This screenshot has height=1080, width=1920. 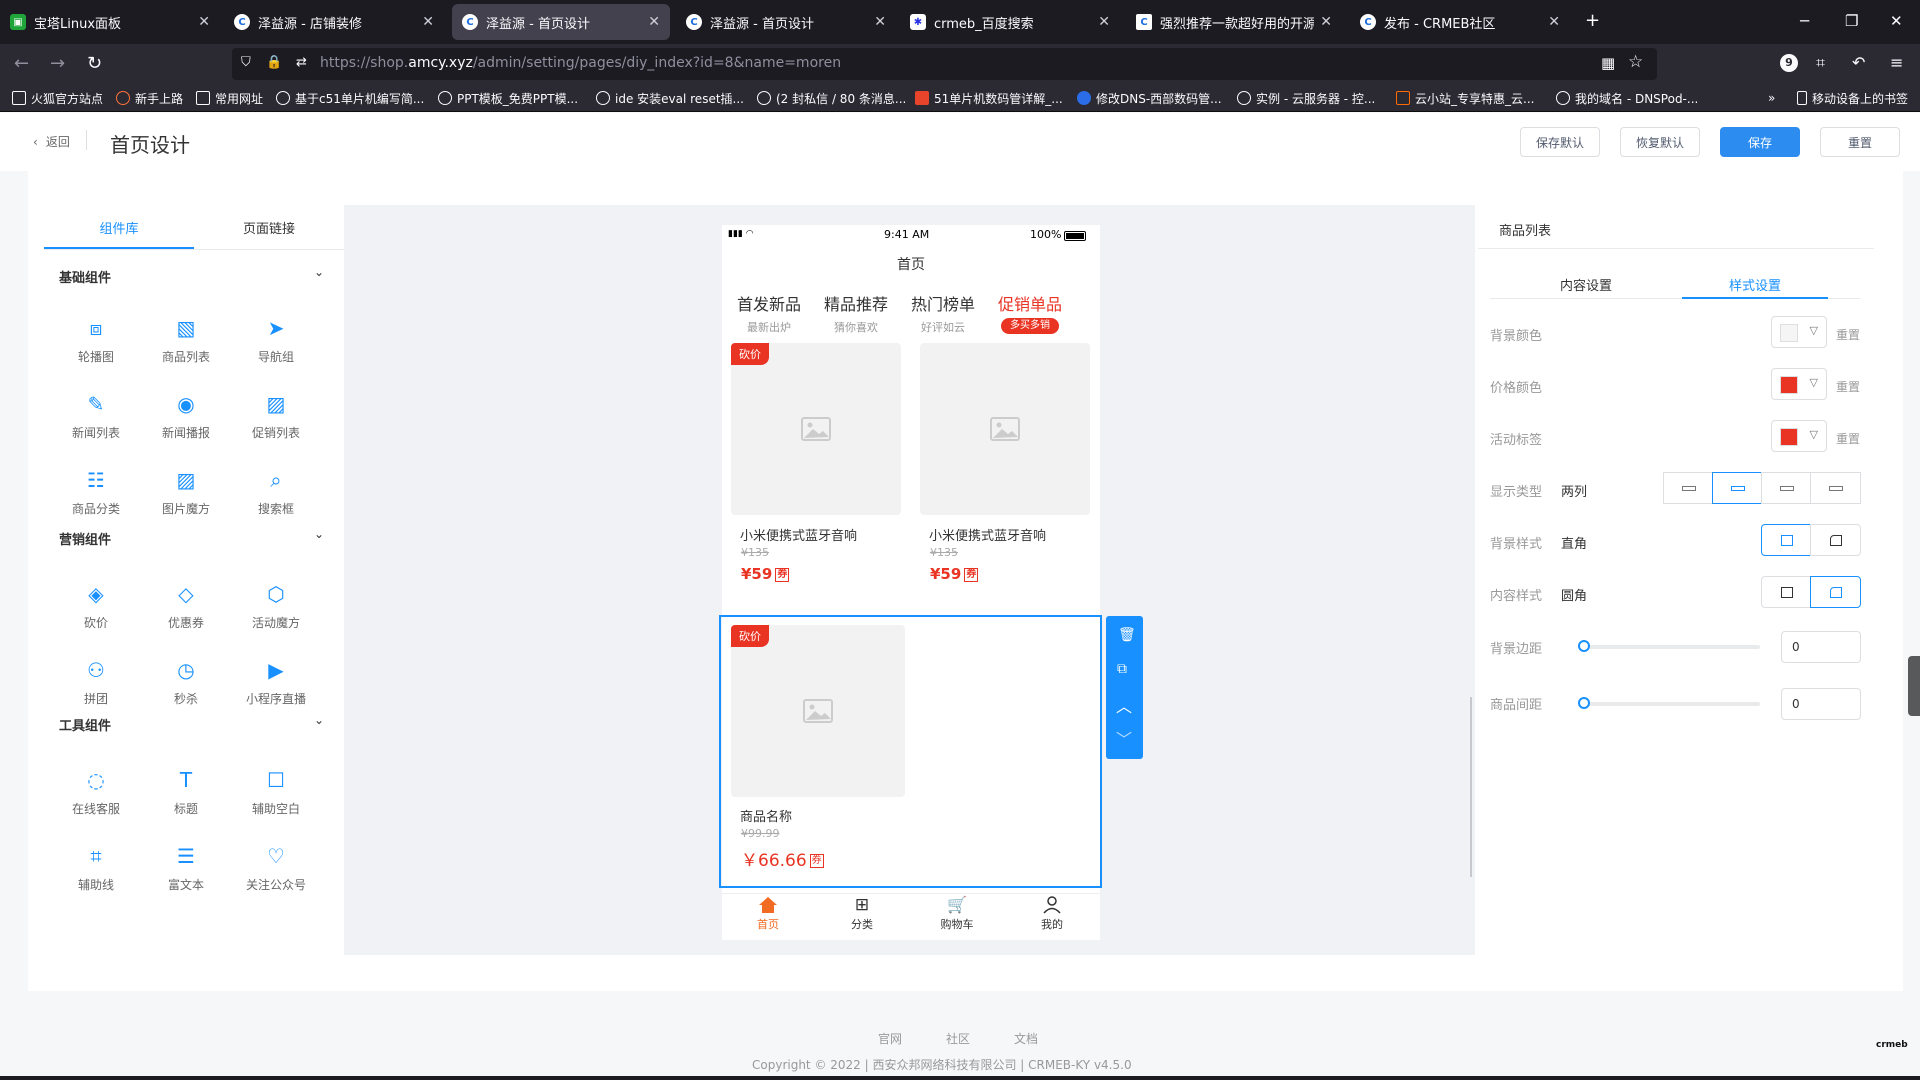 What do you see at coordinates (1010, 22) in the screenshot?
I see `browser-tab: ✱ crmeb_百度搜索 ✕` at bounding box center [1010, 22].